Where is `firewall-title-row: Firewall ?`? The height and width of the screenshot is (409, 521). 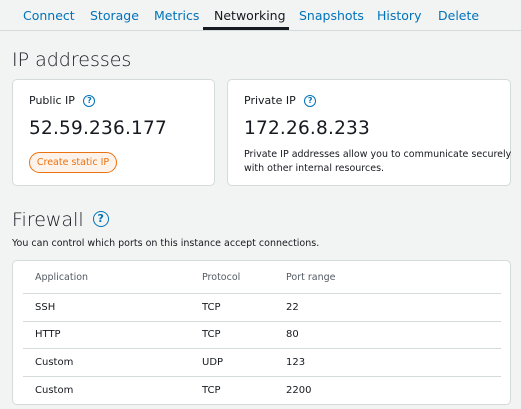 firewall-title-row: Firewall ? is located at coordinates (60, 220).